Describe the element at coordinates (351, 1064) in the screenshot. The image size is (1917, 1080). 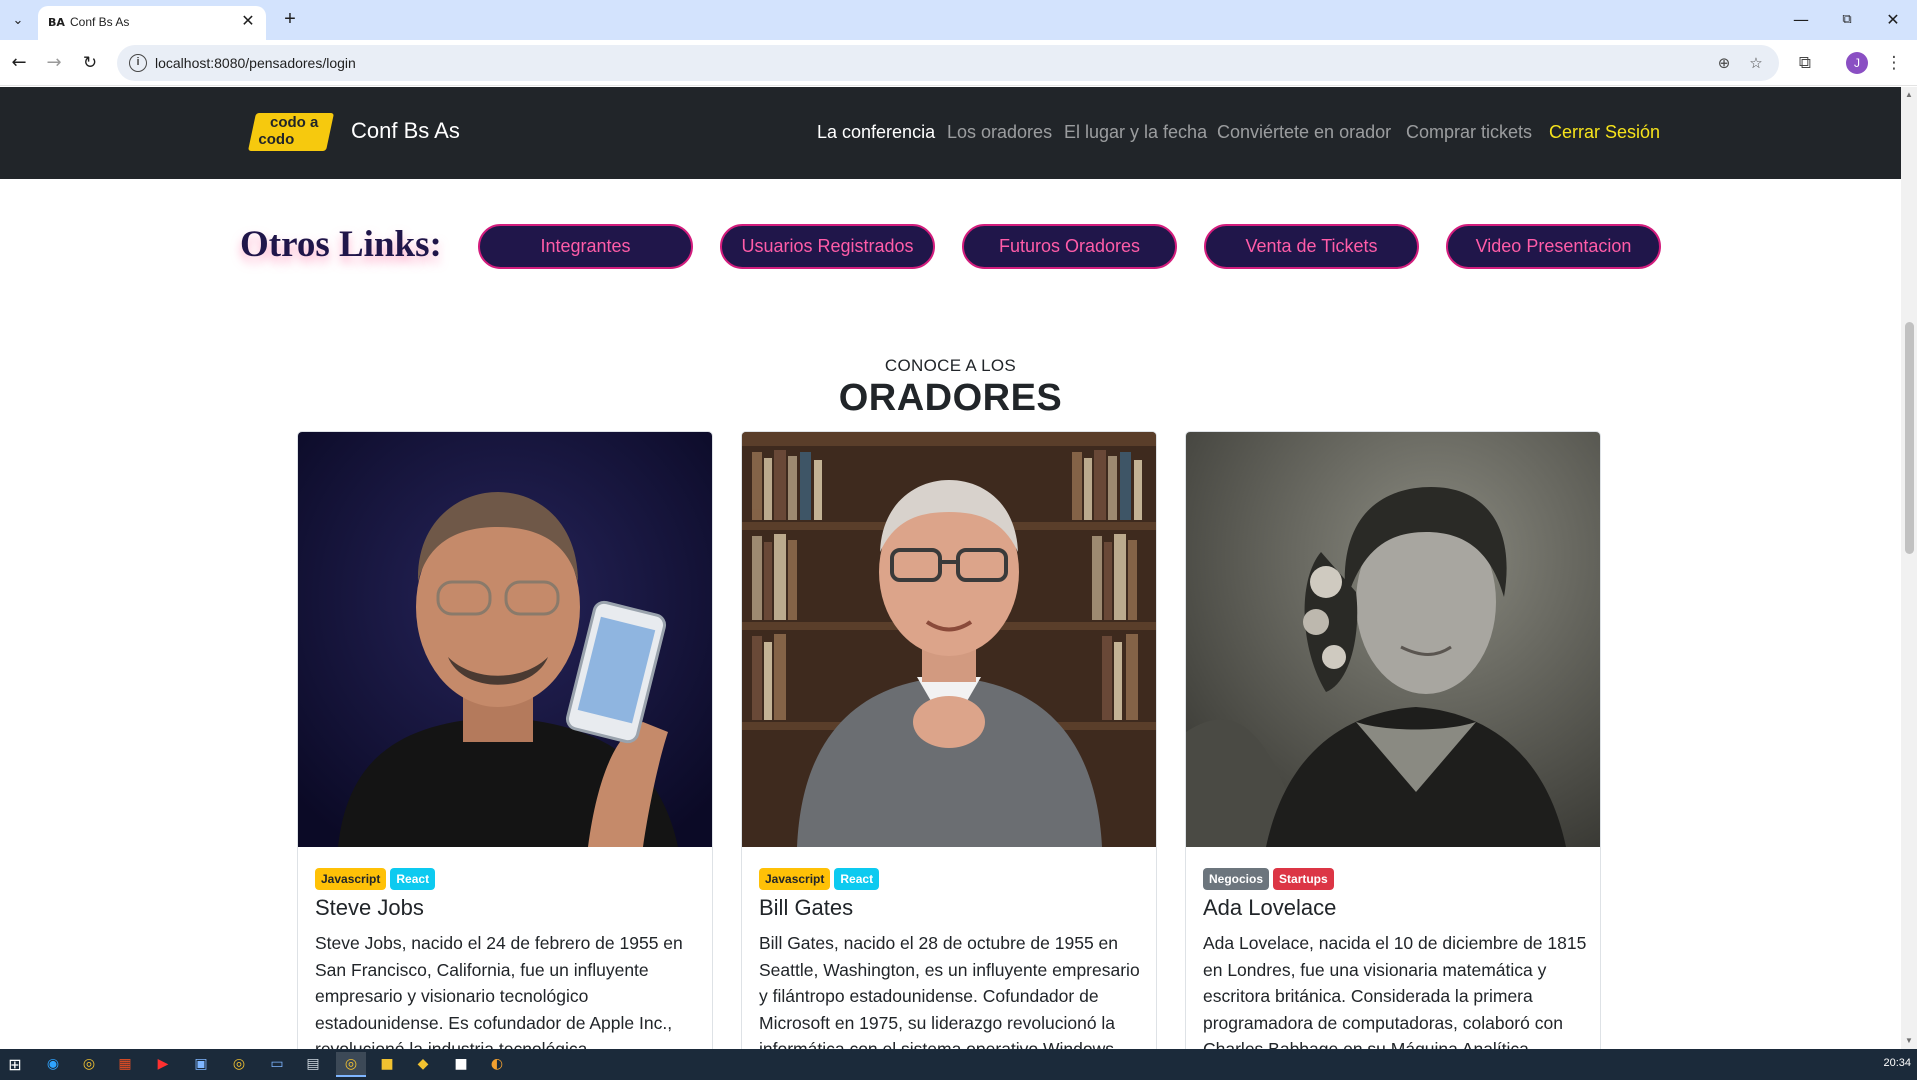
I see `chrome-active-icon: ◎` at that location.